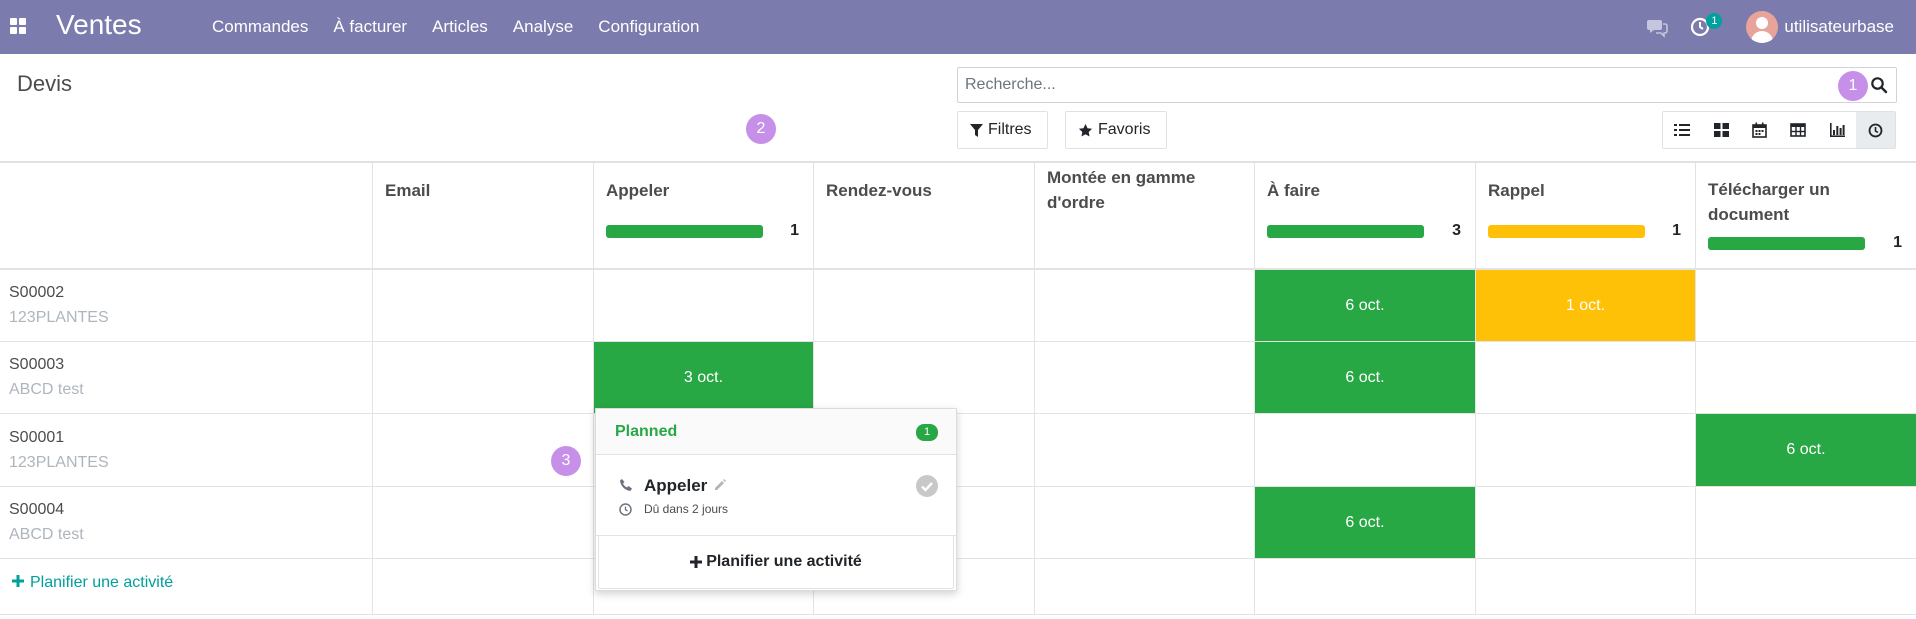 Image resolution: width=1916 pixels, height=619 pixels. I want to click on popover-activity-name: Appeler, so click(676, 485).